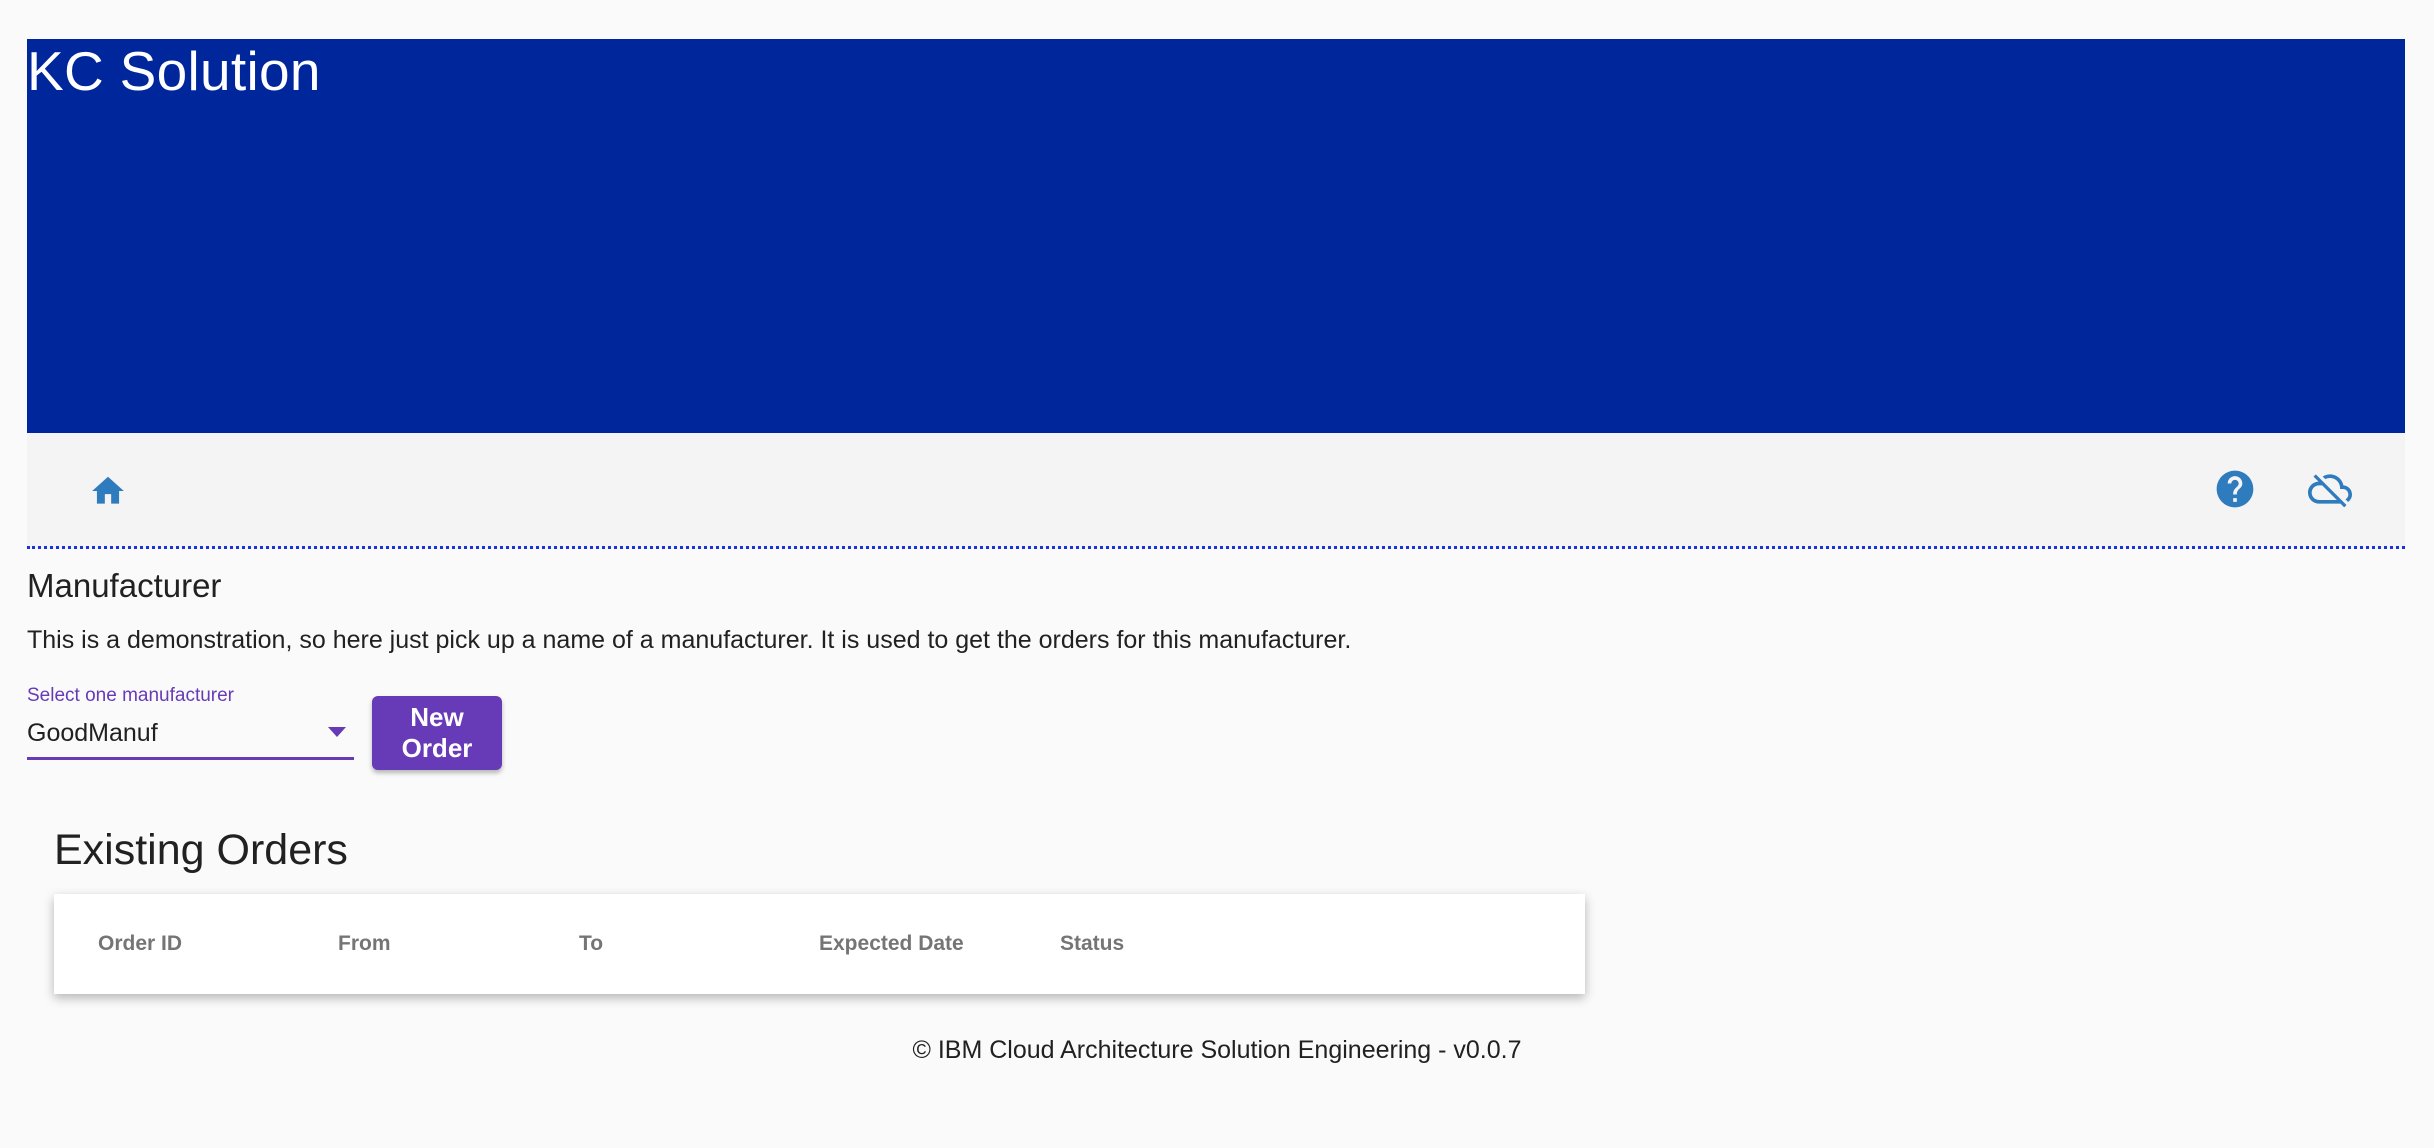 The image size is (2434, 1148). I want to click on new-order-button: New Order, so click(437, 733).